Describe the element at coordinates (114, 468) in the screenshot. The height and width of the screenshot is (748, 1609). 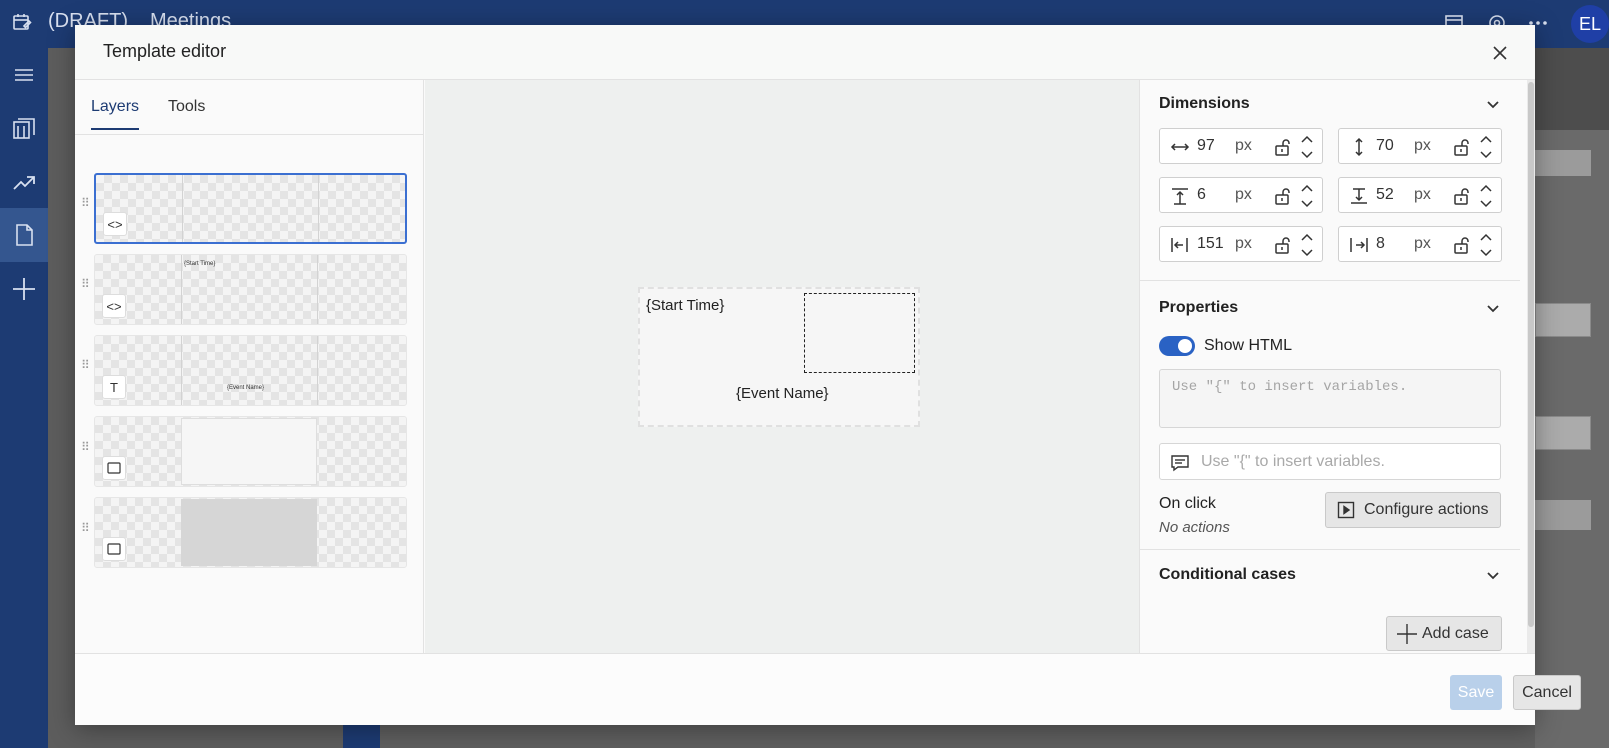
I see `rectangle-icon` at that location.